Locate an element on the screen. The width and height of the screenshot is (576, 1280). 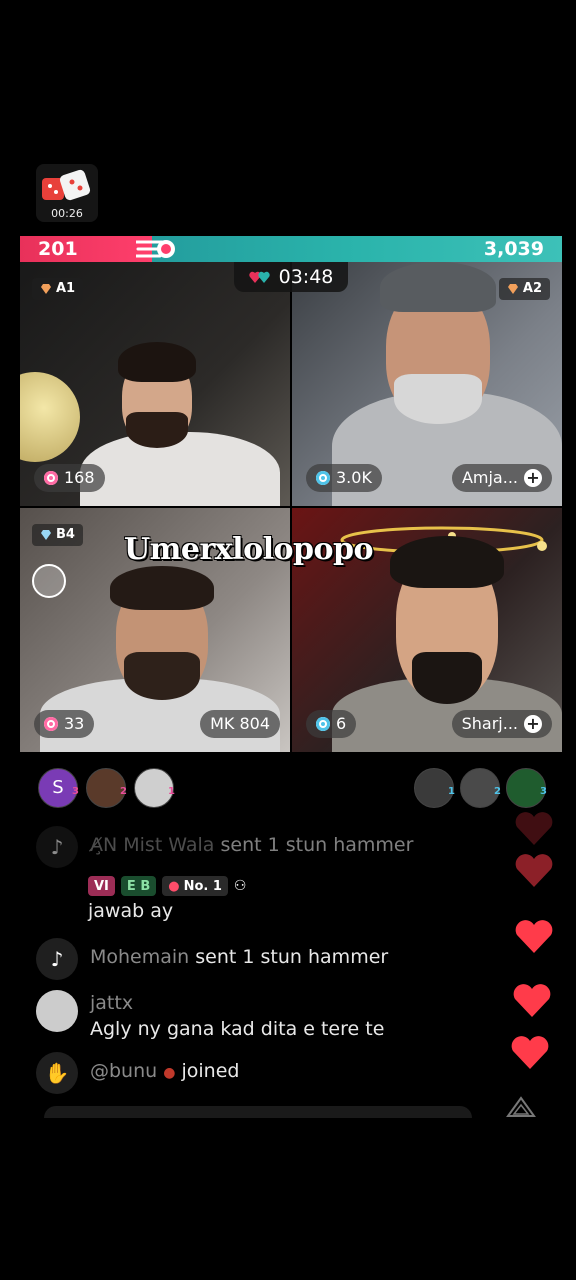
chat-message: ♪ A̸̧N Mist Wala sent 1 stun hammer is located at coordinates (224, 847).